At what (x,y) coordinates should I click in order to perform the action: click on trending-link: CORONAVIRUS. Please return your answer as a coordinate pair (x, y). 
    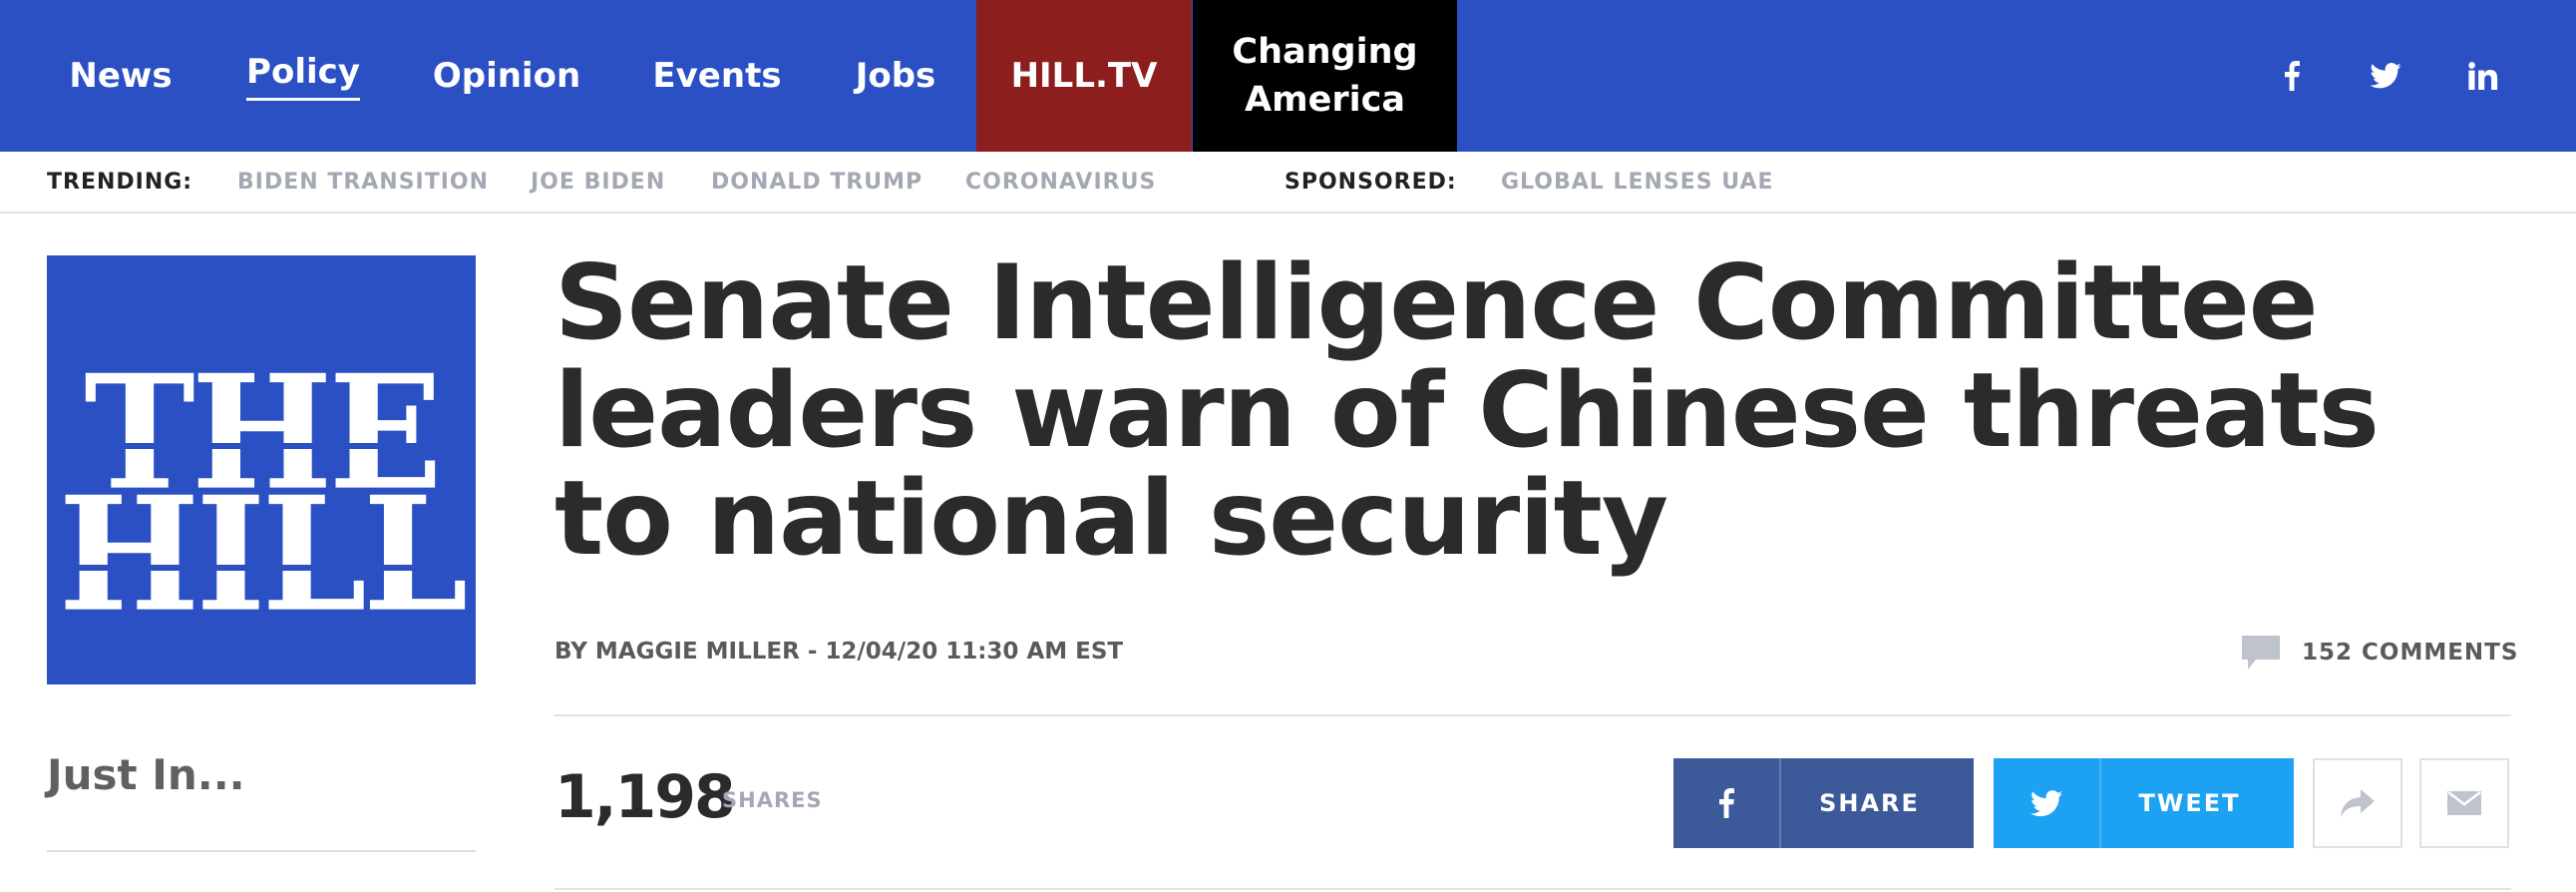
    Looking at the image, I should click on (1060, 183).